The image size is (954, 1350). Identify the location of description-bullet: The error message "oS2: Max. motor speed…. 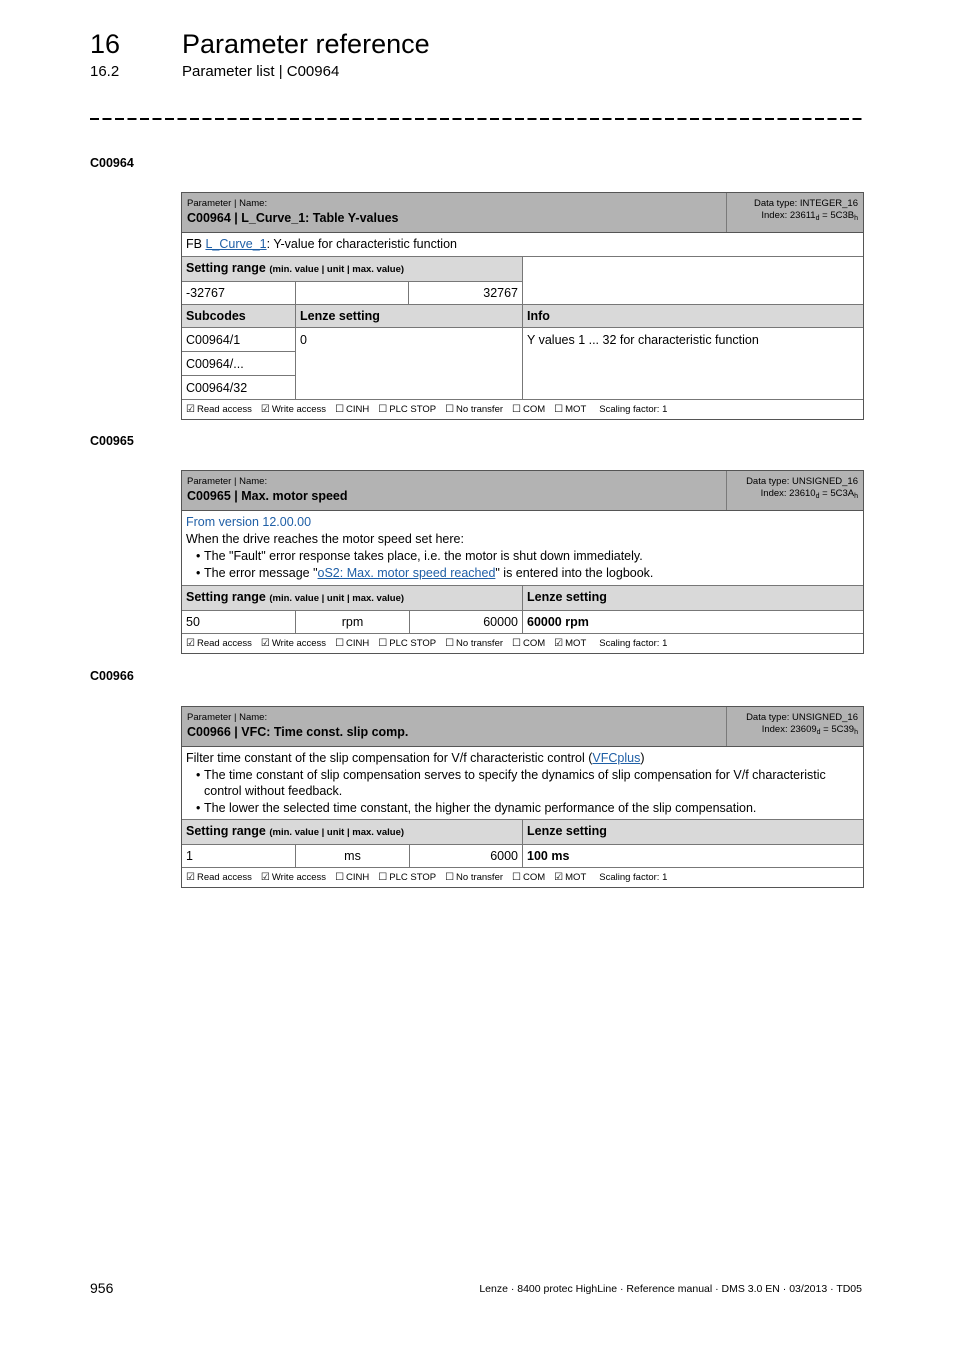
(527, 573).